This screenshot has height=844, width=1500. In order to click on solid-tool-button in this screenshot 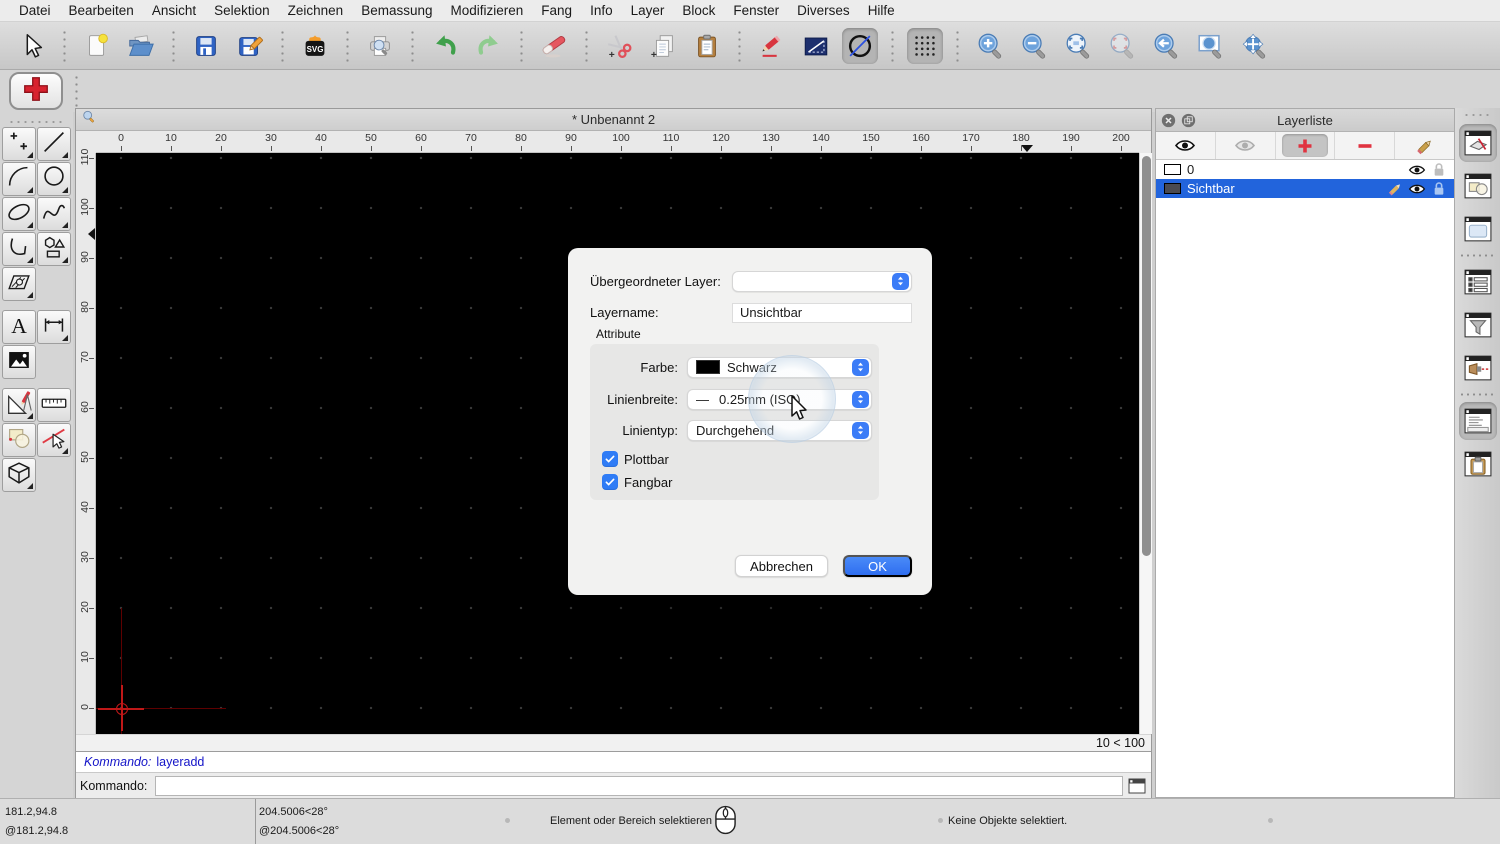, I will do `click(19, 475)`.